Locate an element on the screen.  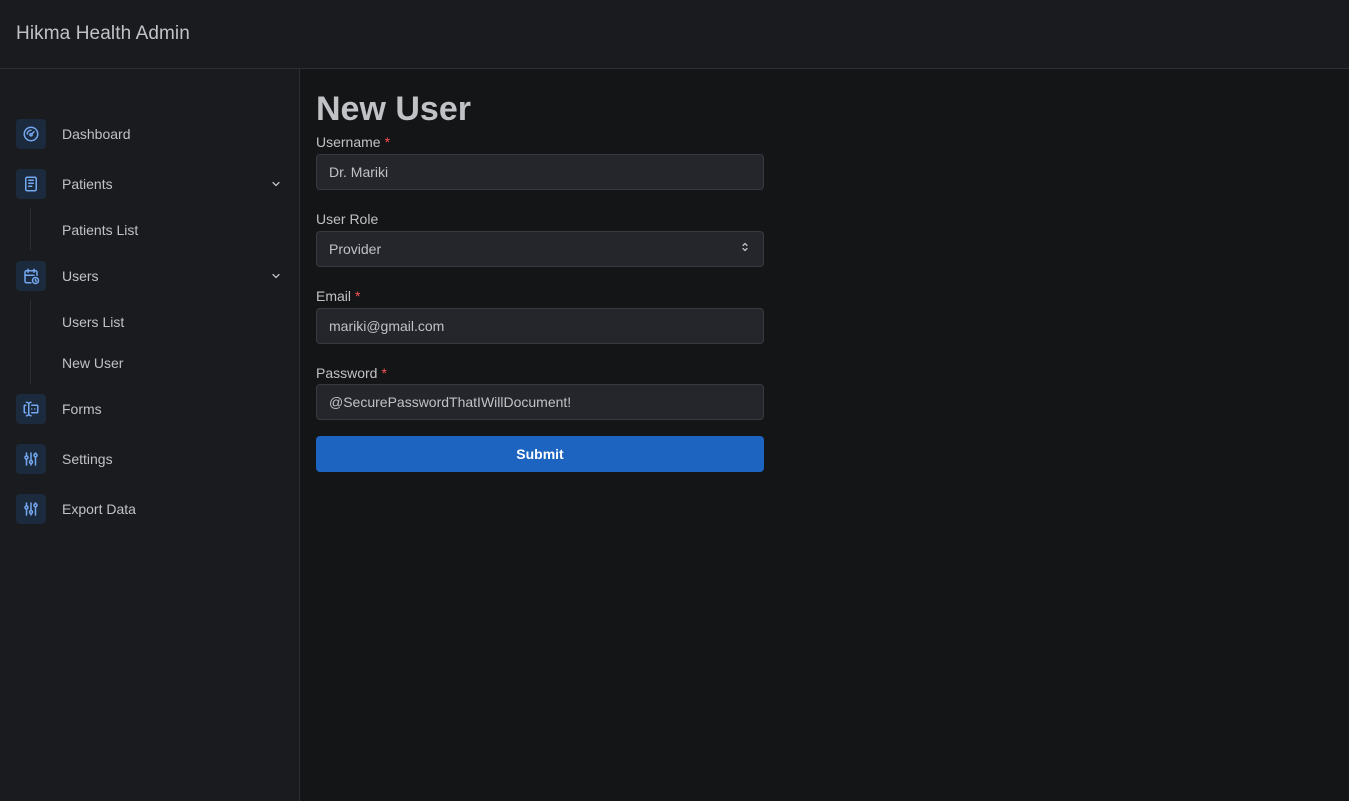
calendar-stats-icon is located at coordinates (31, 276).